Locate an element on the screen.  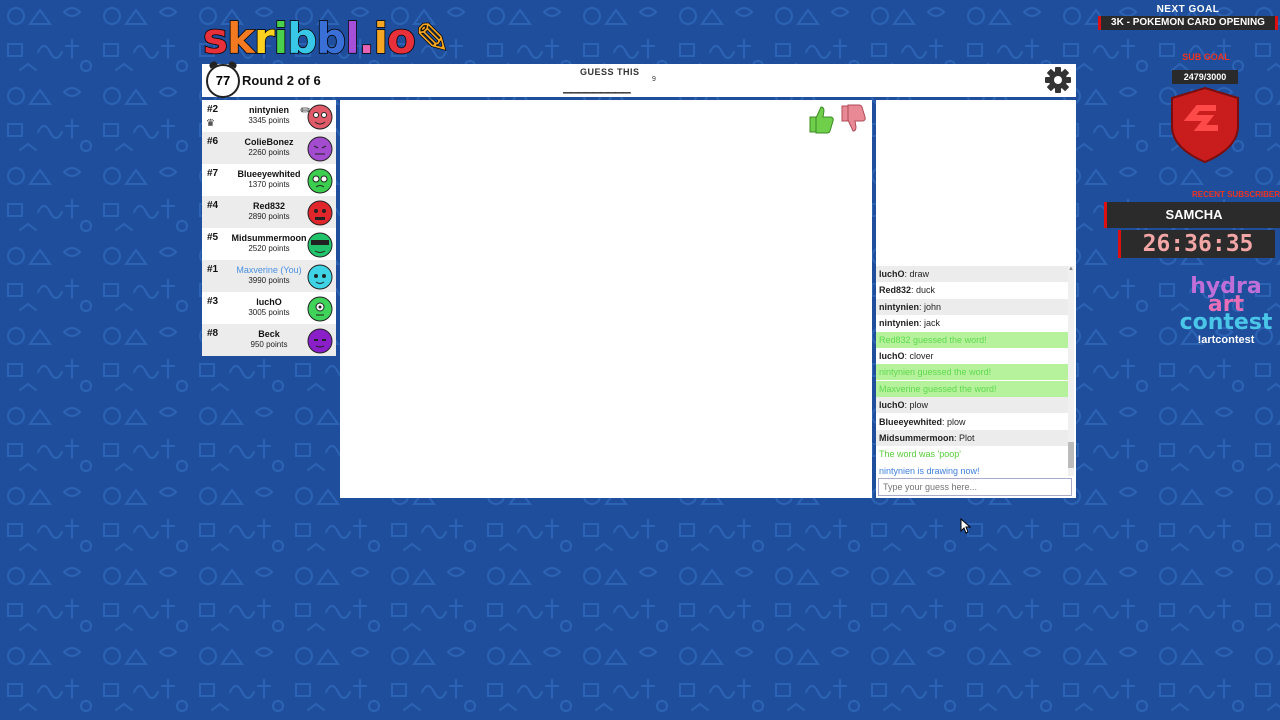
chat-text: nintynien is drawing now! is located at coordinates (929, 470).